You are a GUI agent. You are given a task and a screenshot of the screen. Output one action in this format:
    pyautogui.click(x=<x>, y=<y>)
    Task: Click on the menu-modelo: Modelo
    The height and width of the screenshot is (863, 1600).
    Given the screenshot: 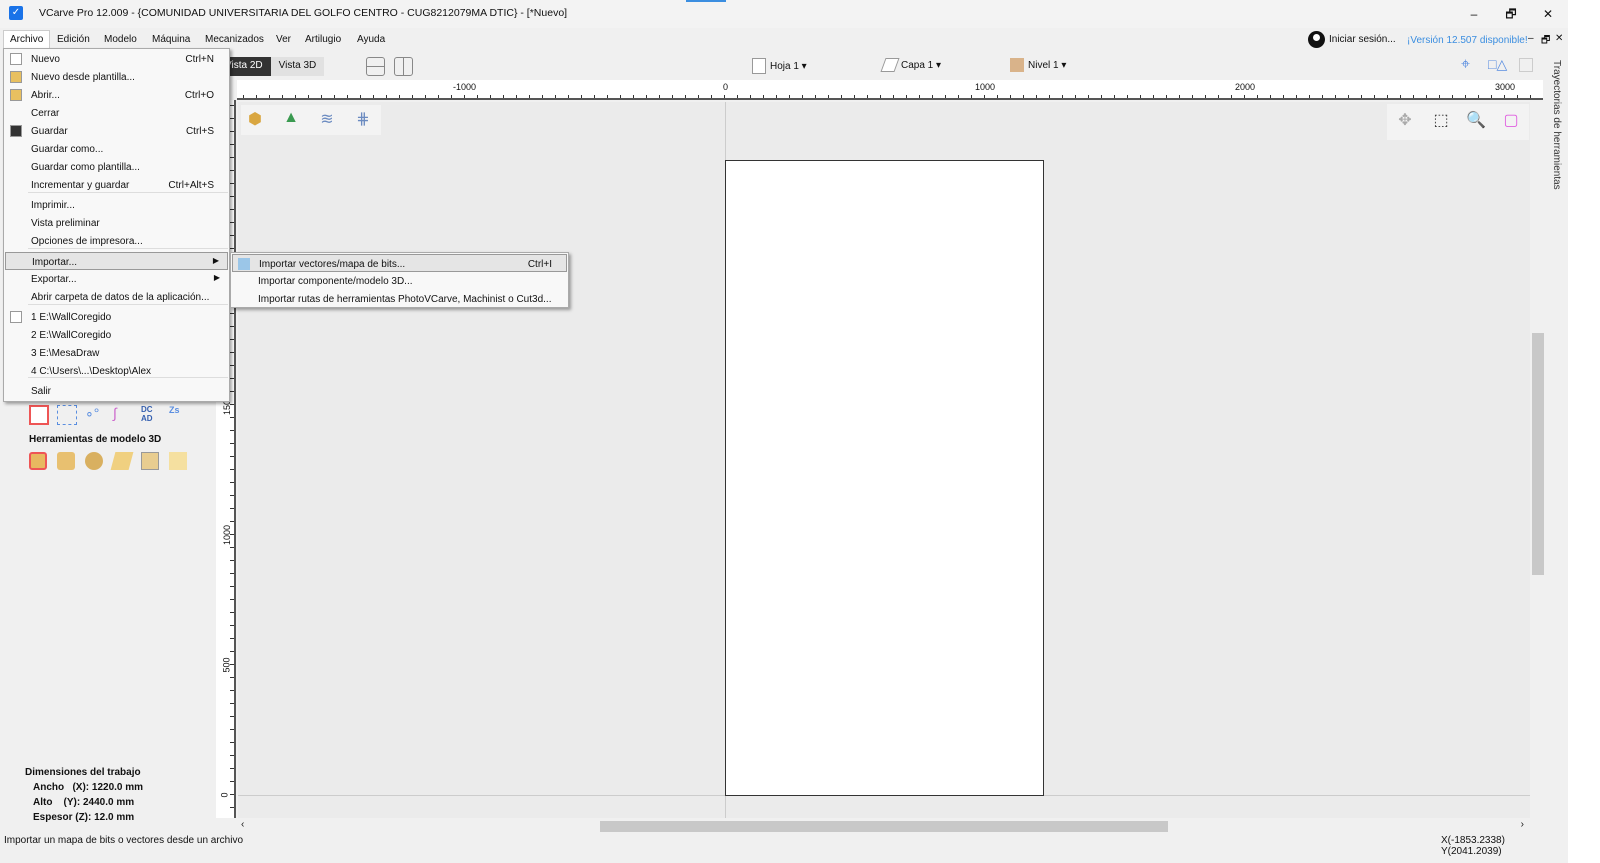 What is the action you would take?
    pyautogui.click(x=120, y=39)
    